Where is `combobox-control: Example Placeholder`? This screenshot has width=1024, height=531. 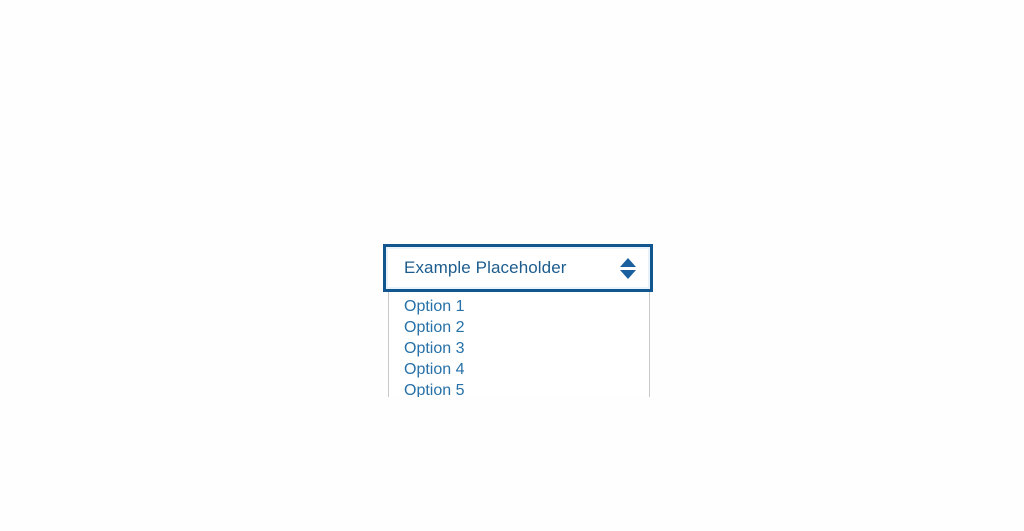 combobox-control: Example Placeholder is located at coordinates (518, 268).